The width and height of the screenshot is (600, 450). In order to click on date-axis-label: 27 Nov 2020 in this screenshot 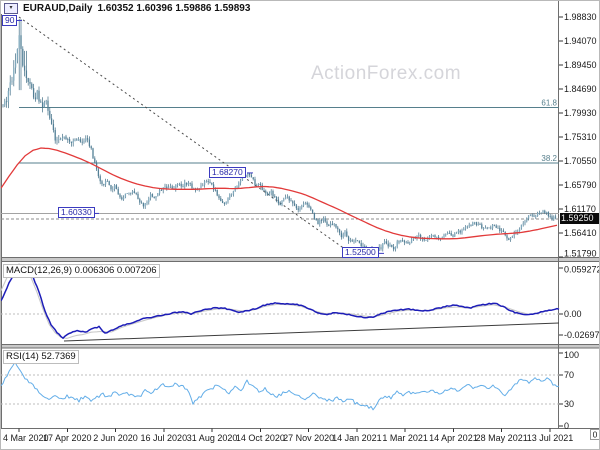, I will do `click(308, 438)`.